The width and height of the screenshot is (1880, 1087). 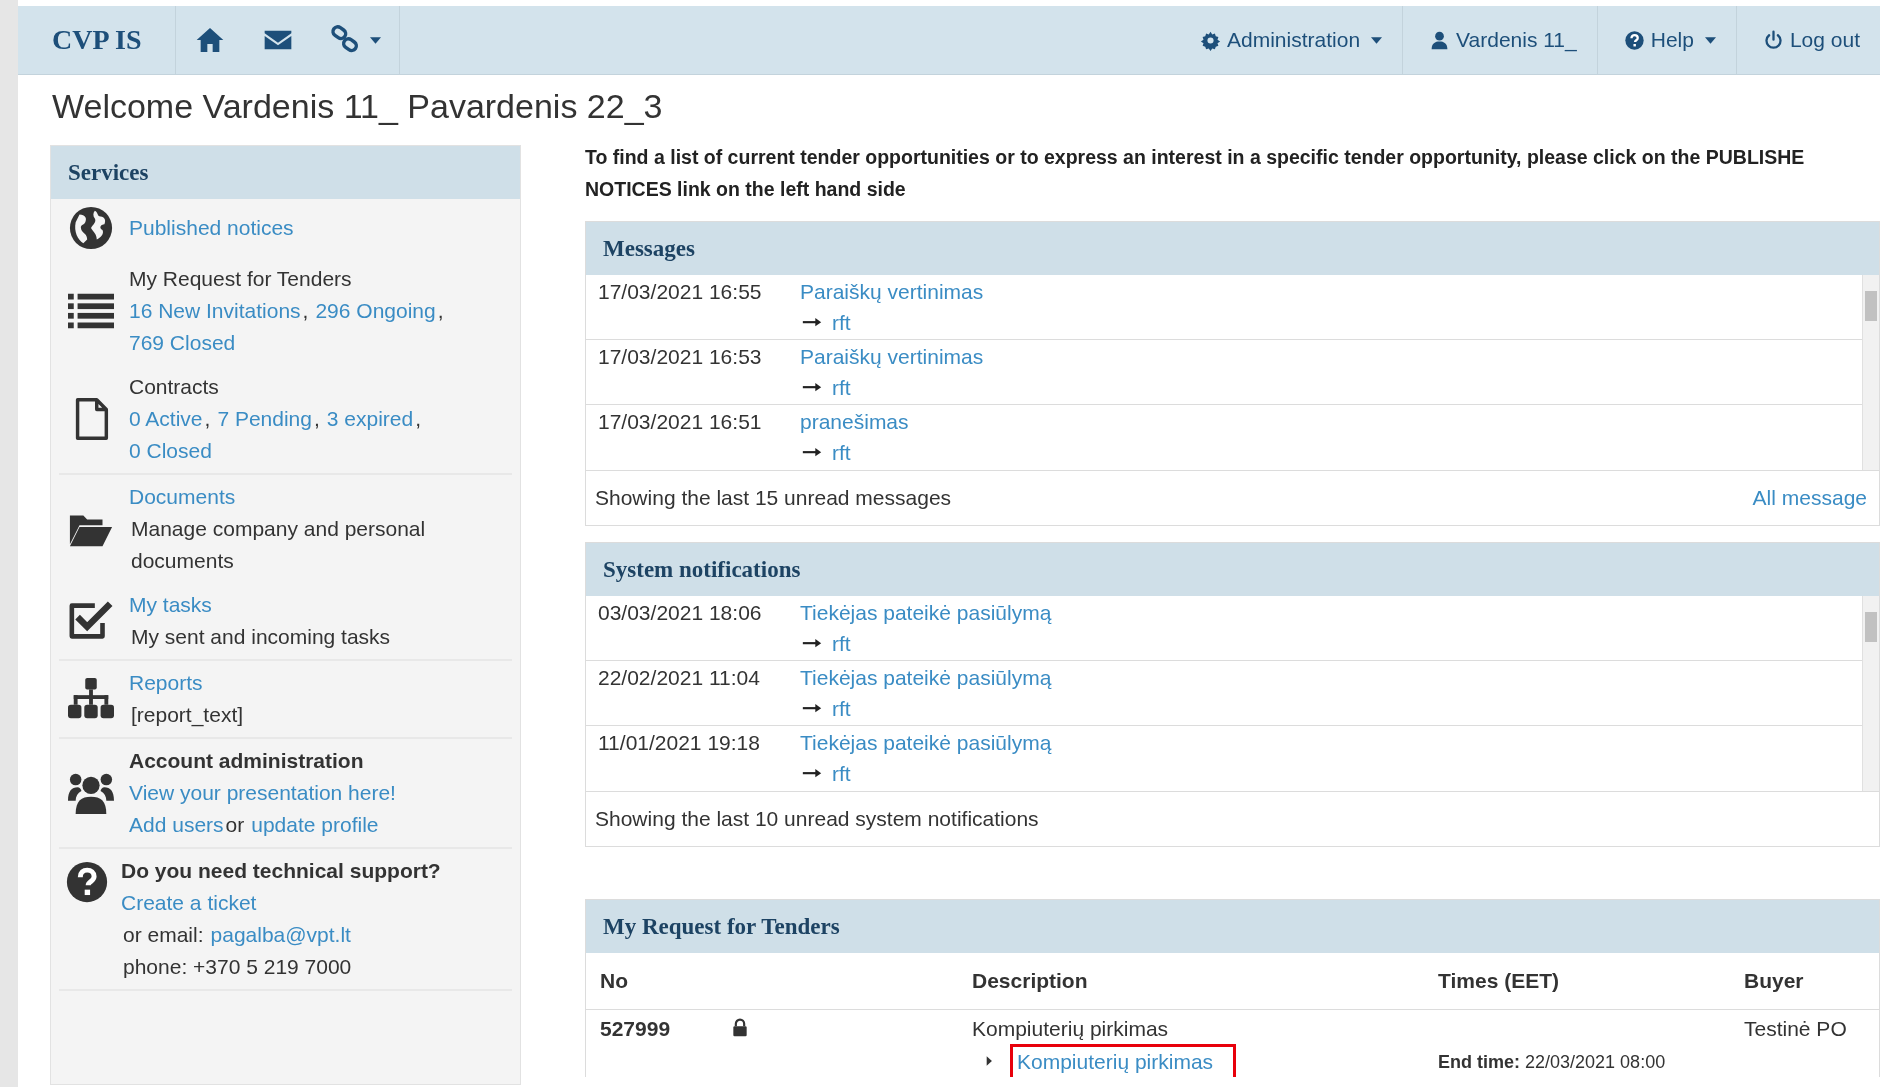 What do you see at coordinates (1288, 40) in the screenshot?
I see `nav-menu-button: Administration` at bounding box center [1288, 40].